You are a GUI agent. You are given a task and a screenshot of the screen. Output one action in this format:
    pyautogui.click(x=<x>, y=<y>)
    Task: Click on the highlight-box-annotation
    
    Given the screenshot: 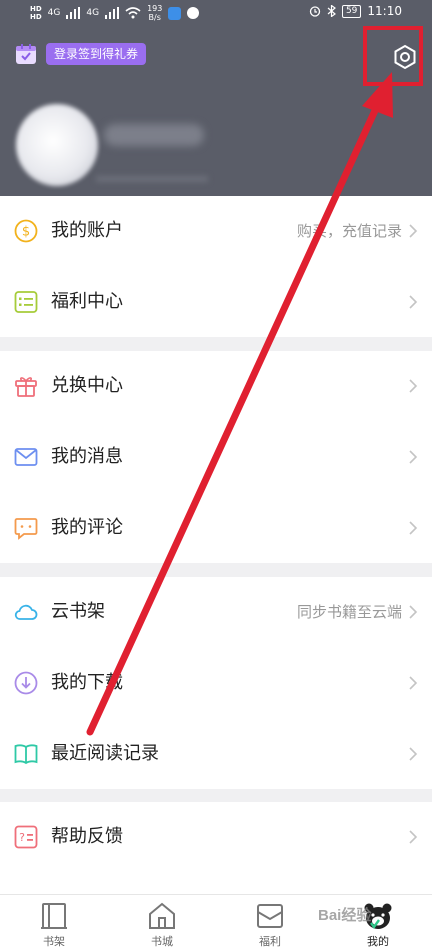 What is the action you would take?
    pyautogui.click(x=393, y=56)
    